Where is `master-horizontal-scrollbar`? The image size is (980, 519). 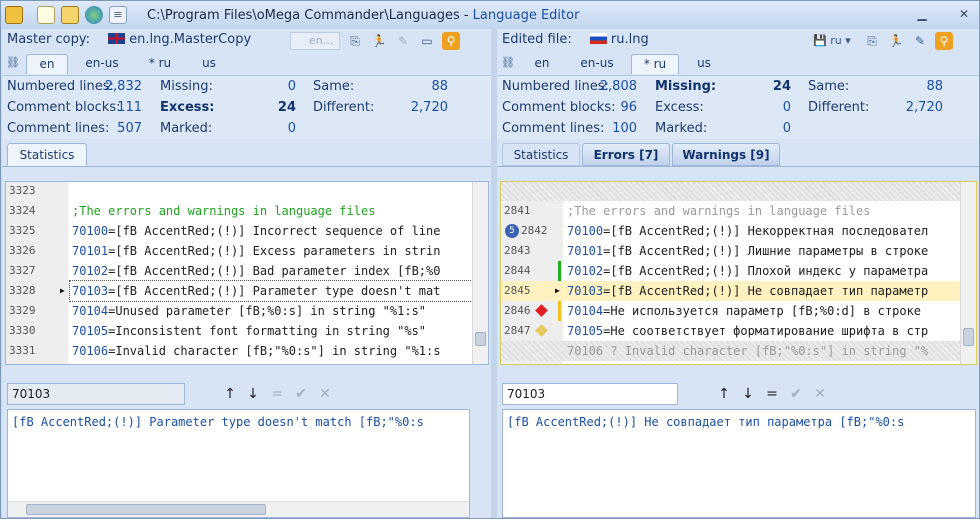
master-horizontal-scrollbar is located at coordinates (238, 509).